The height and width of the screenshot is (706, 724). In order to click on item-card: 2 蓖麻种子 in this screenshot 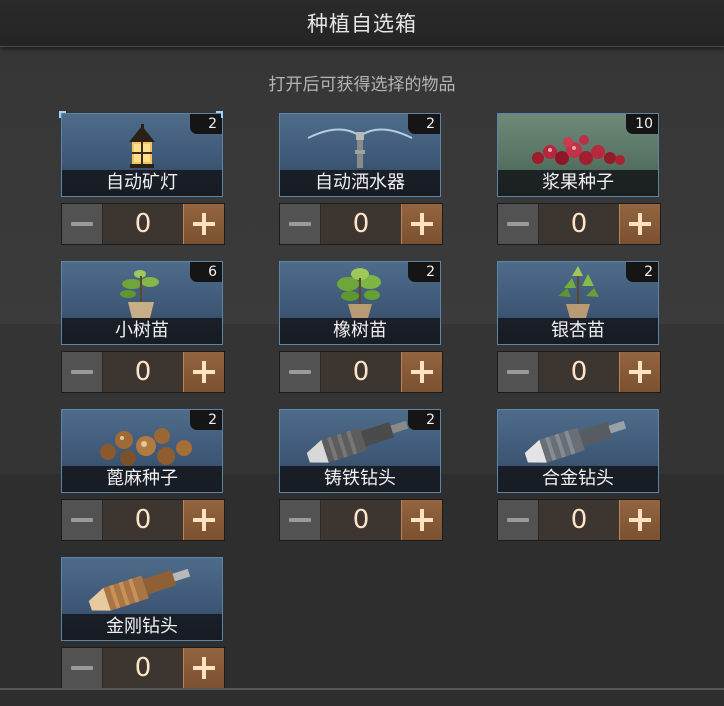, I will do `click(142, 451)`.